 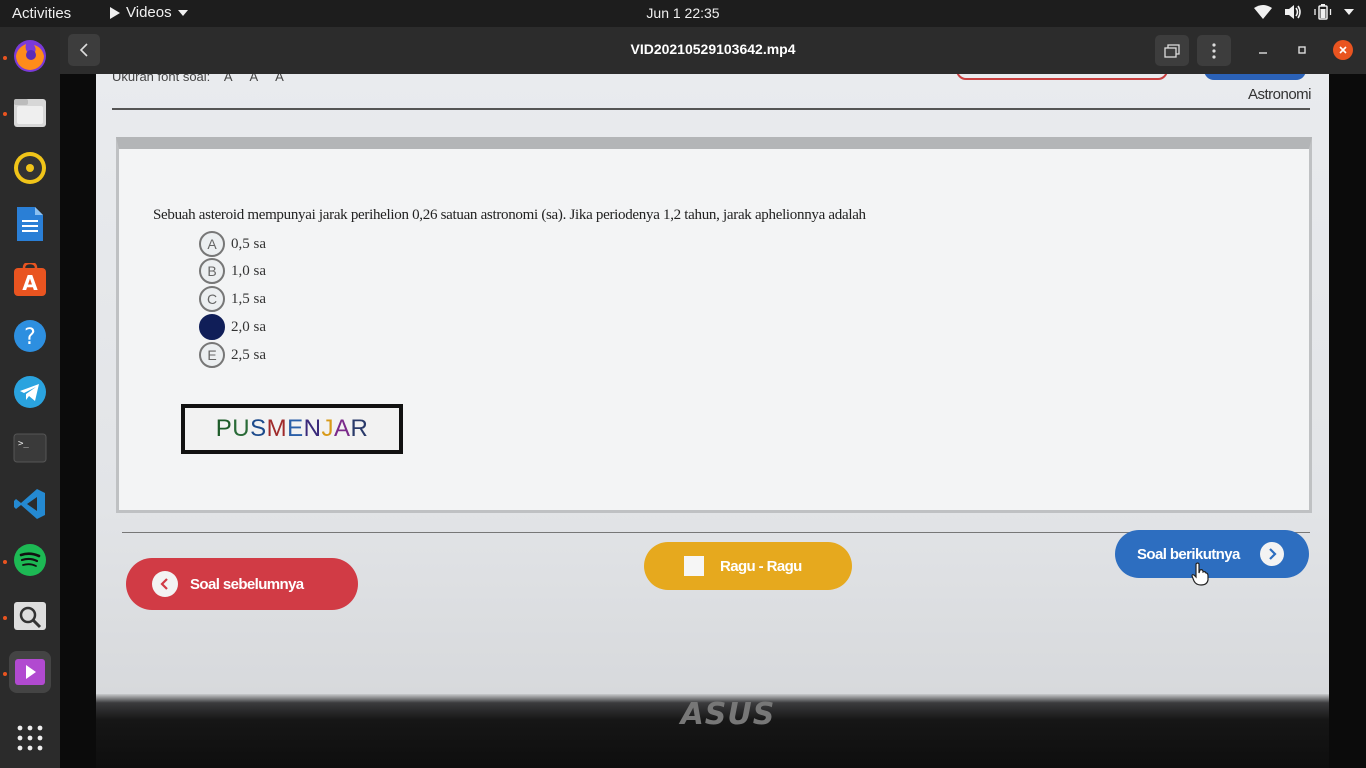 What do you see at coordinates (212, 271) in the screenshot?
I see `option-b-circle: B` at bounding box center [212, 271].